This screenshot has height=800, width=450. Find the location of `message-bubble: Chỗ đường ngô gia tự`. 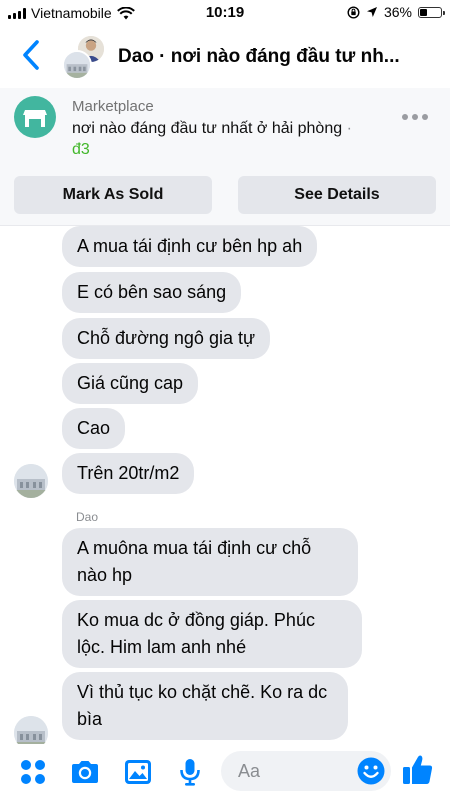

message-bubble: Chỗ đường ngô gia tự is located at coordinates (166, 338).